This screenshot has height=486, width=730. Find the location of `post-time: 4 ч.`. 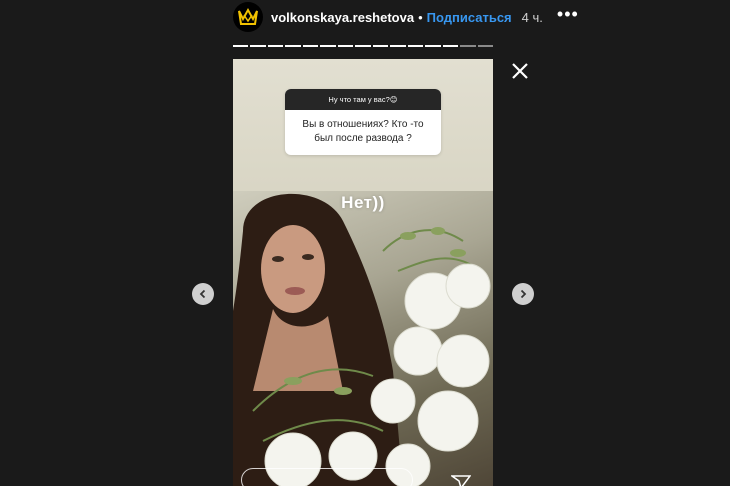

post-time: 4 ч. is located at coordinates (532, 17).